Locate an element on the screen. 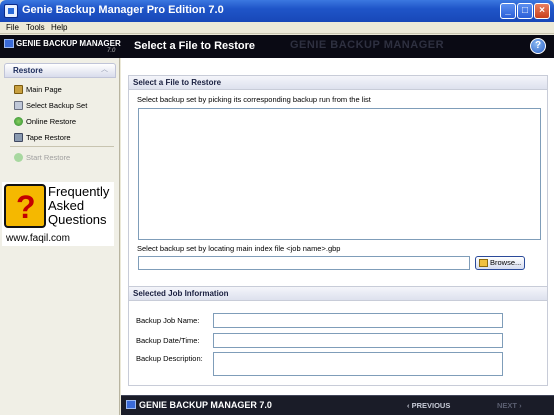 Image resolution: width=554 pixels, height=415 pixels. sidebar-item-label: Online Restore is located at coordinates (51, 121).